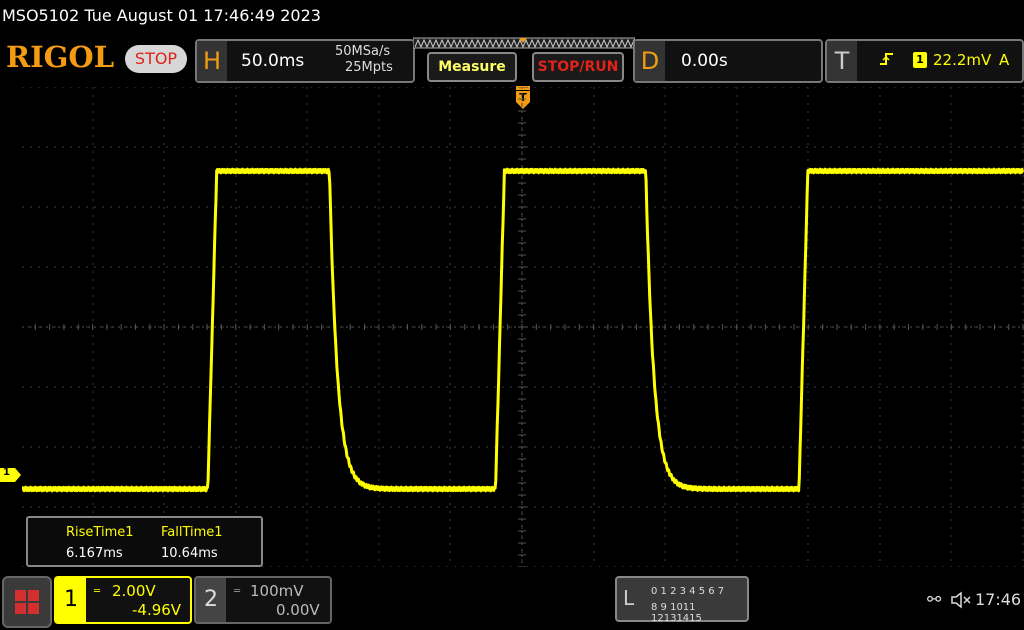 This screenshot has height=630, width=1024. What do you see at coordinates (71, 600) in the screenshot?
I see `channel-1-number: 1` at bounding box center [71, 600].